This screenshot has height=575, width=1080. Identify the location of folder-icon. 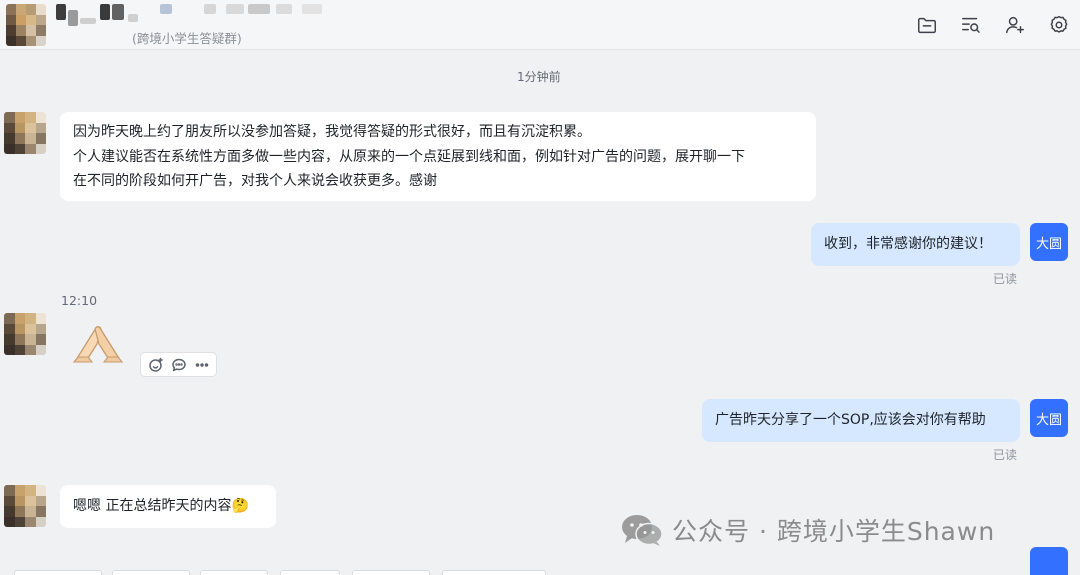
(927, 25).